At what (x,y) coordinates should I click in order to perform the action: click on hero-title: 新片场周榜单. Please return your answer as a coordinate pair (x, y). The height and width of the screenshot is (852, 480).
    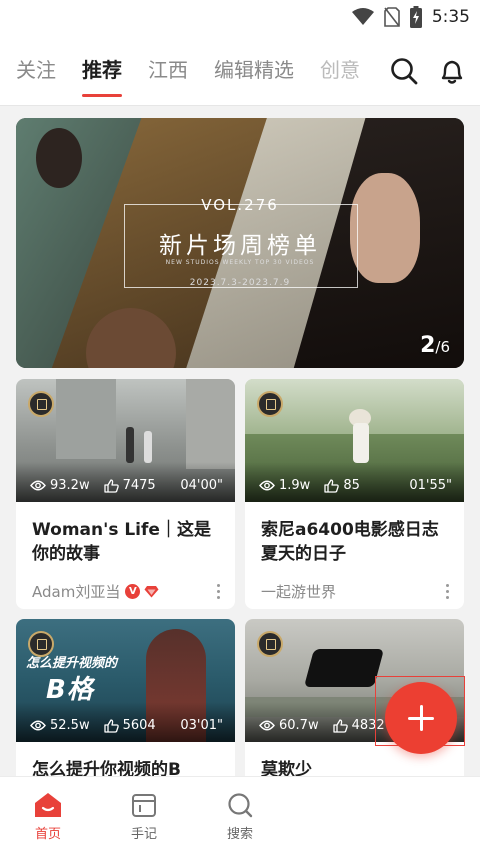
    Looking at the image, I should click on (240, 246).